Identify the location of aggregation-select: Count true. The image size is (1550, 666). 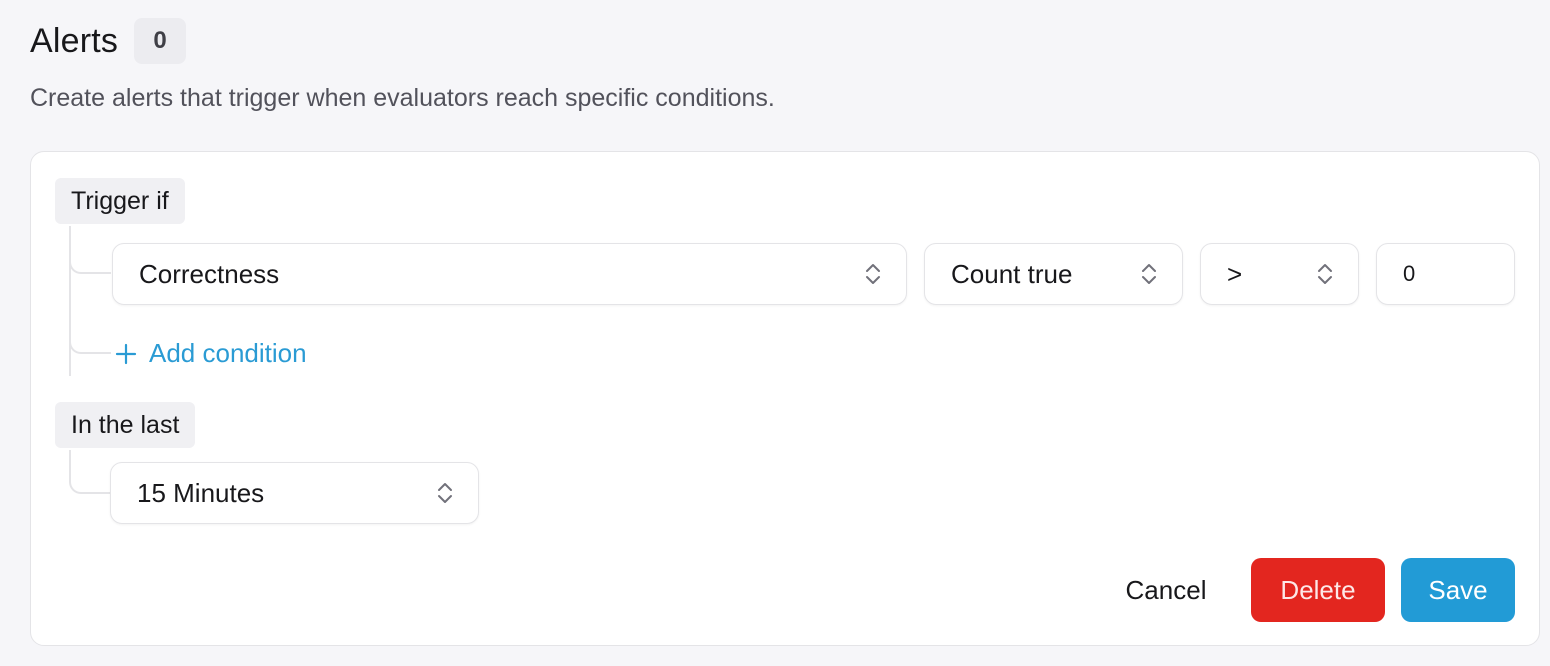
(1053, 274).